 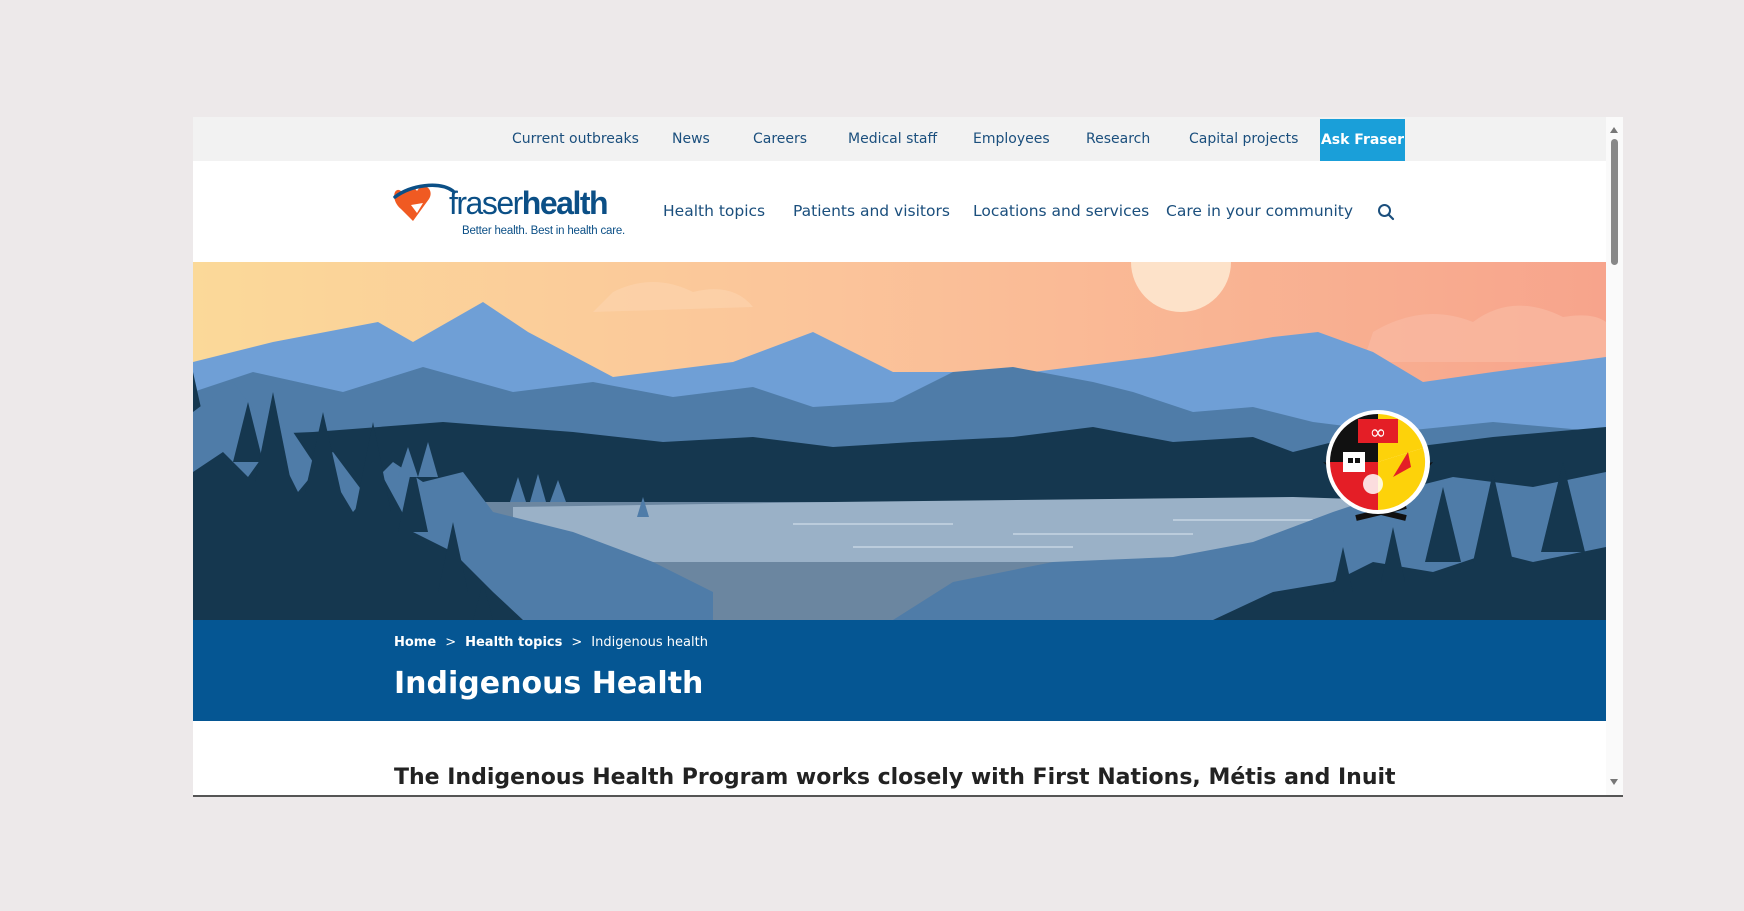 What do you see at coordinates (714, 211) in the screenshot?
I see `nav-health-topics: Health topics` at bounding box center [714, 211].